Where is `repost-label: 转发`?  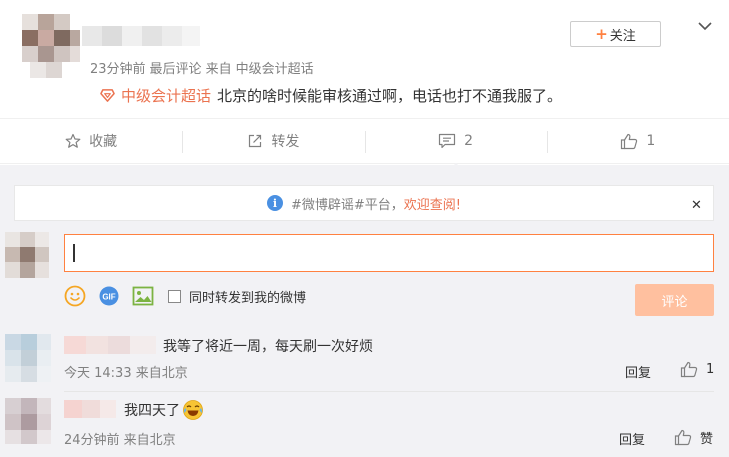
repost-label: 转发 is located at coordinates (285, 142).